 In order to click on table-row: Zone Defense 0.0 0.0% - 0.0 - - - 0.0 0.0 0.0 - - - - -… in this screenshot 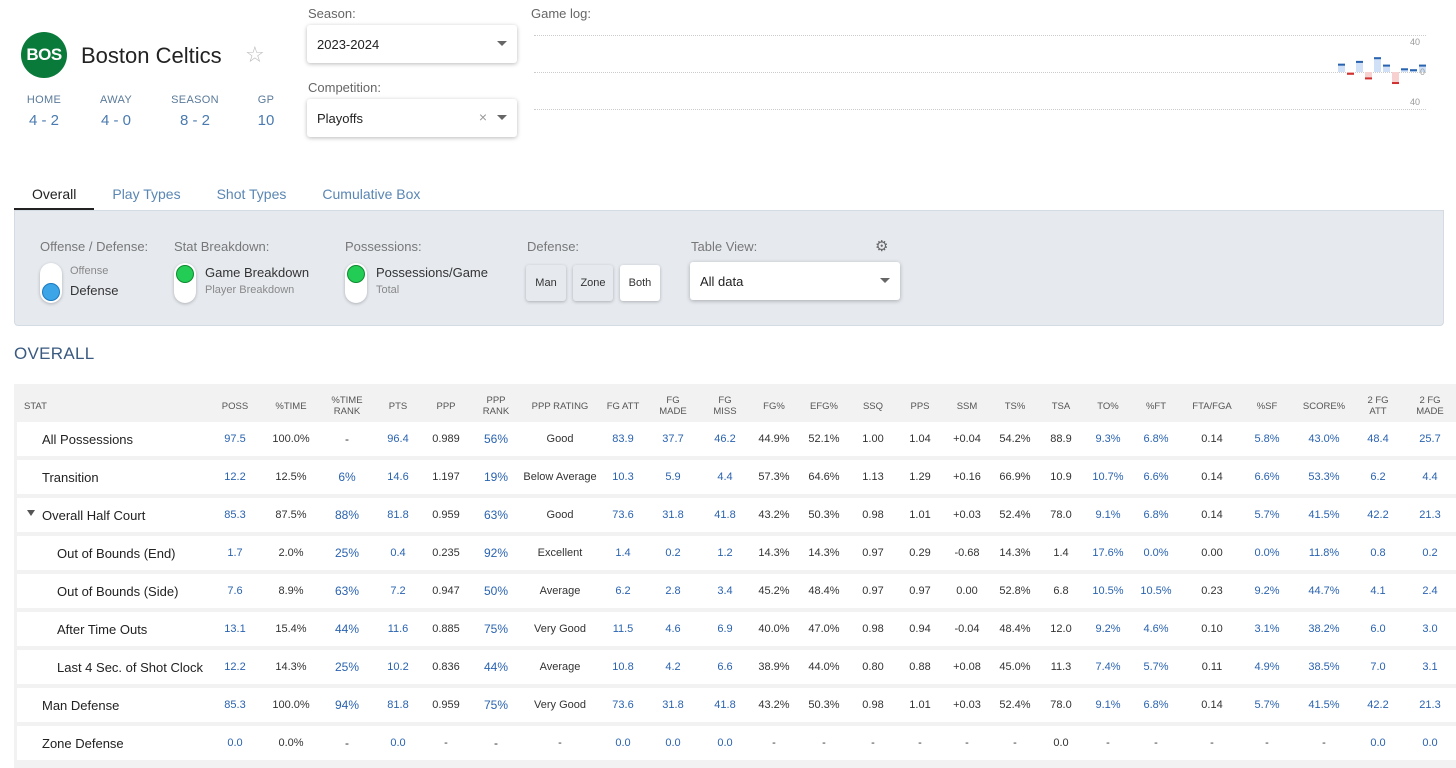, I will do `click(736, 743)`.